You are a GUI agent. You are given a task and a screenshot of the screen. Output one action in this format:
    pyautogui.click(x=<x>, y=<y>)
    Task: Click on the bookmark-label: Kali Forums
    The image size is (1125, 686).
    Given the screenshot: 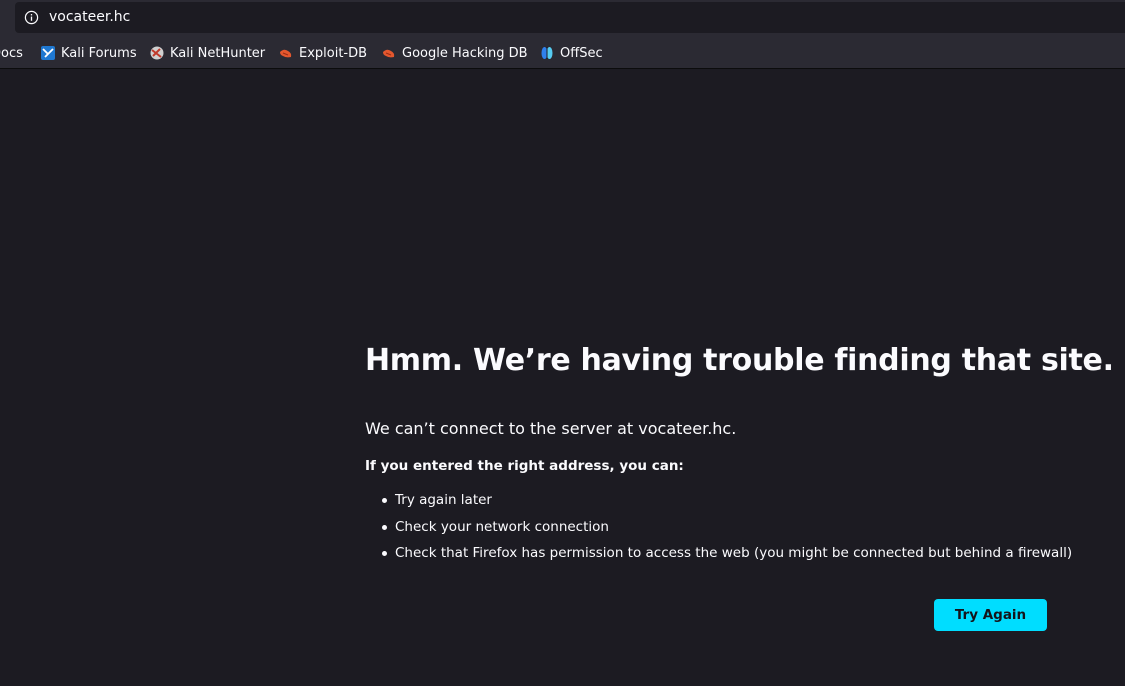 What is the action you would take?
    pyautogui.click(x=99, y=53)
    